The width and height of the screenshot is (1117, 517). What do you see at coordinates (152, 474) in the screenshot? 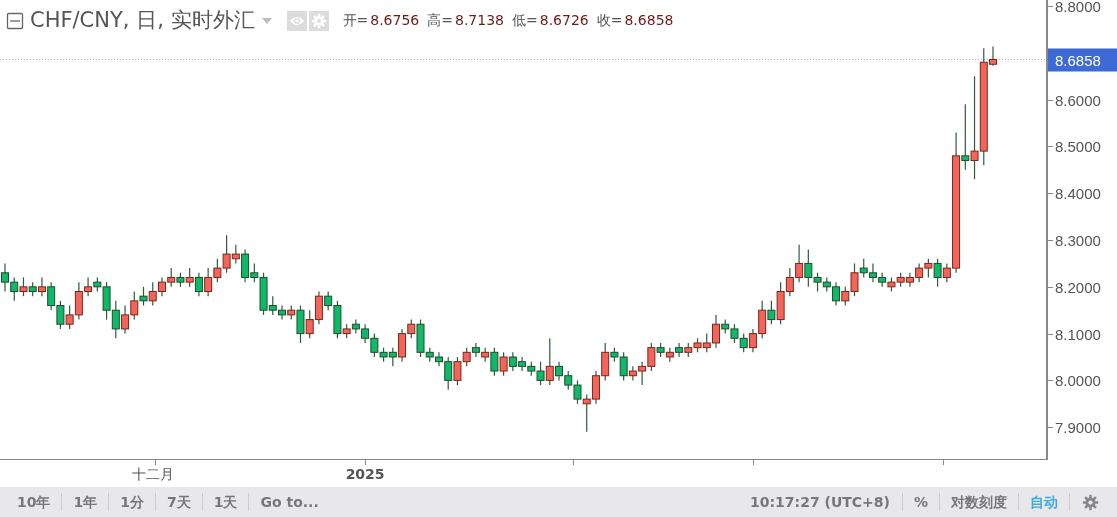
I see `date-label: 十二月` at bounding box center [152, 474].